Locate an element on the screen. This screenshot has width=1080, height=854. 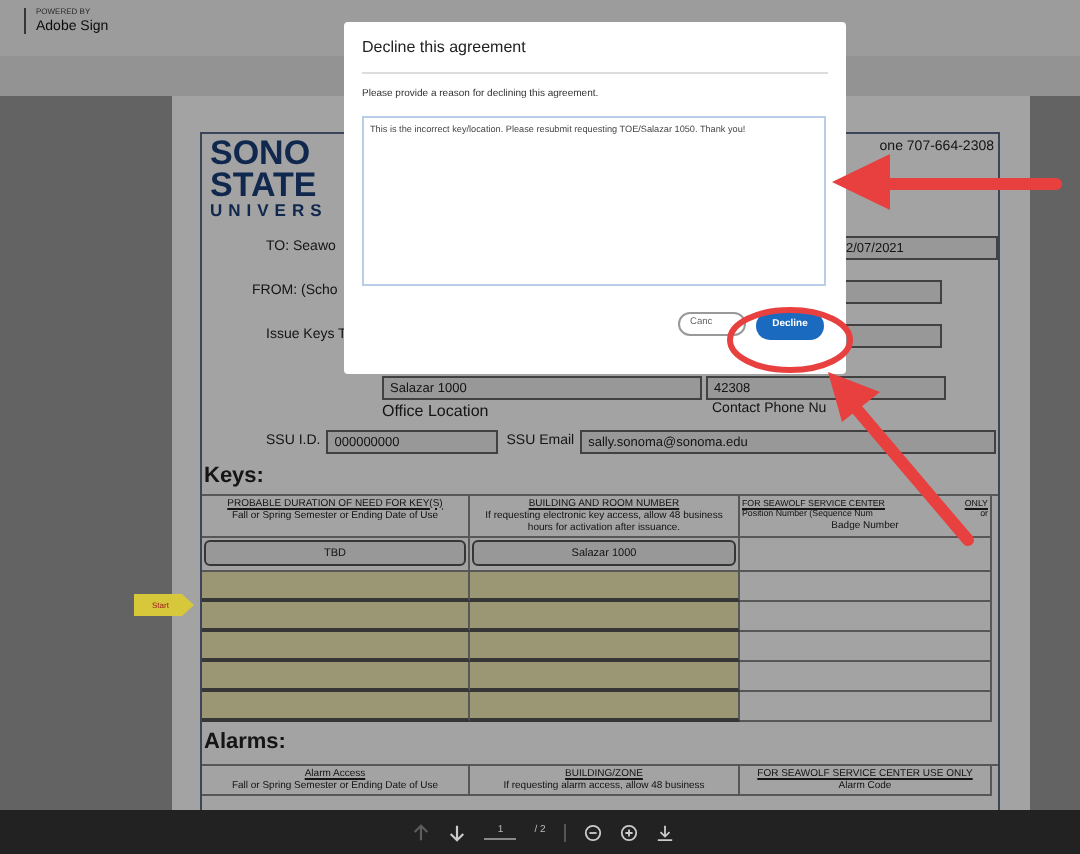
section-title: Alarms: is located at coordinates (246, 743).